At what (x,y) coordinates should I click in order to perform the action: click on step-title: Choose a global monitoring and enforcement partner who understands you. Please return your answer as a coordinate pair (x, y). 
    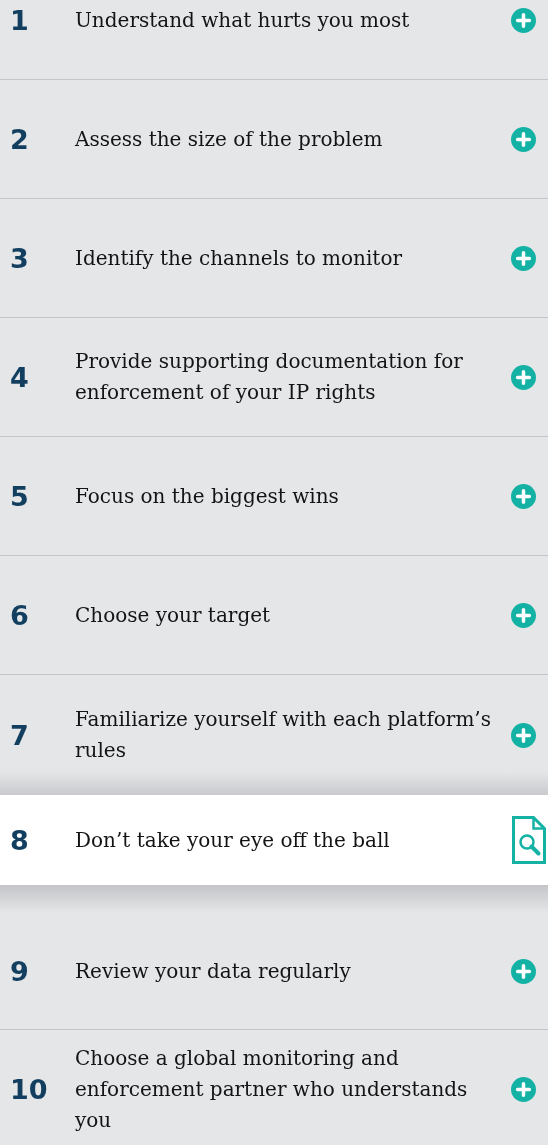
    Looking at the image, I should click on (272, 1089).